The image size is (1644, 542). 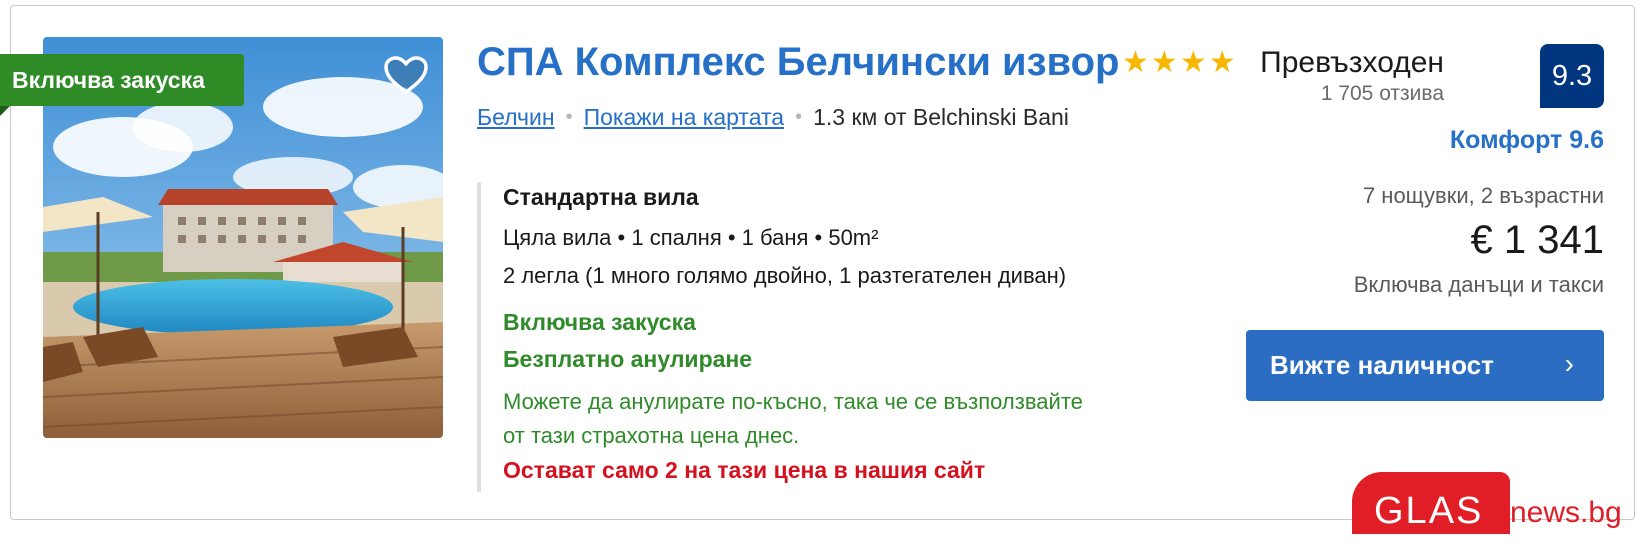 I want to click on chevron-right-icon: ›, so click(x=1569, y=363).